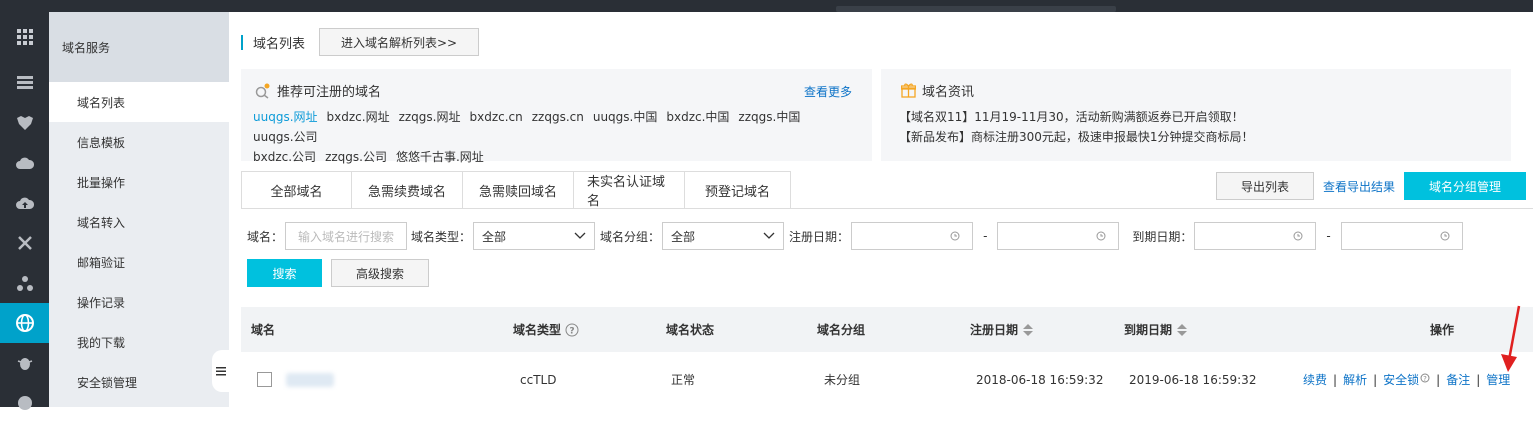 The width and height of the screenshot is (1533, 422). What do you see at coordinates (495, 117) in the screenshot?
I see `recommended-domain: bxdzc.cn` at bounding box center [495, 117].